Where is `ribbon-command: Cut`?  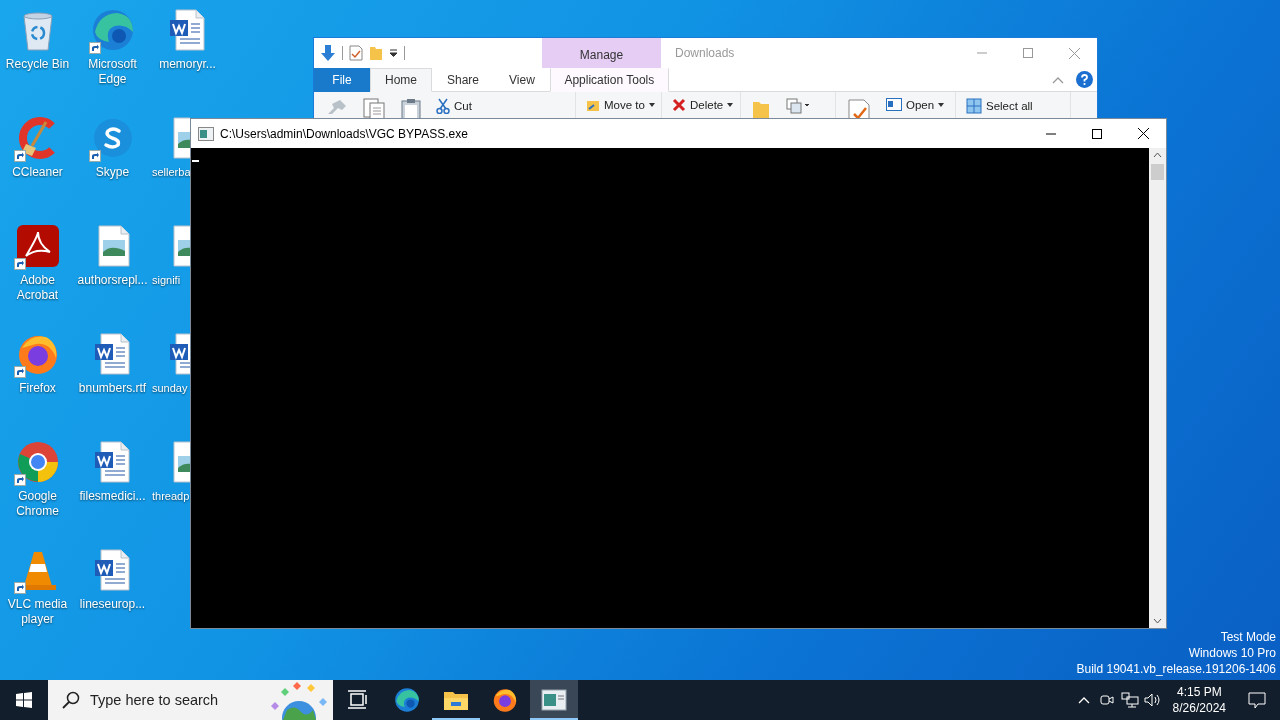
ribbon-command: Cut is located at coordinates (454, 106).